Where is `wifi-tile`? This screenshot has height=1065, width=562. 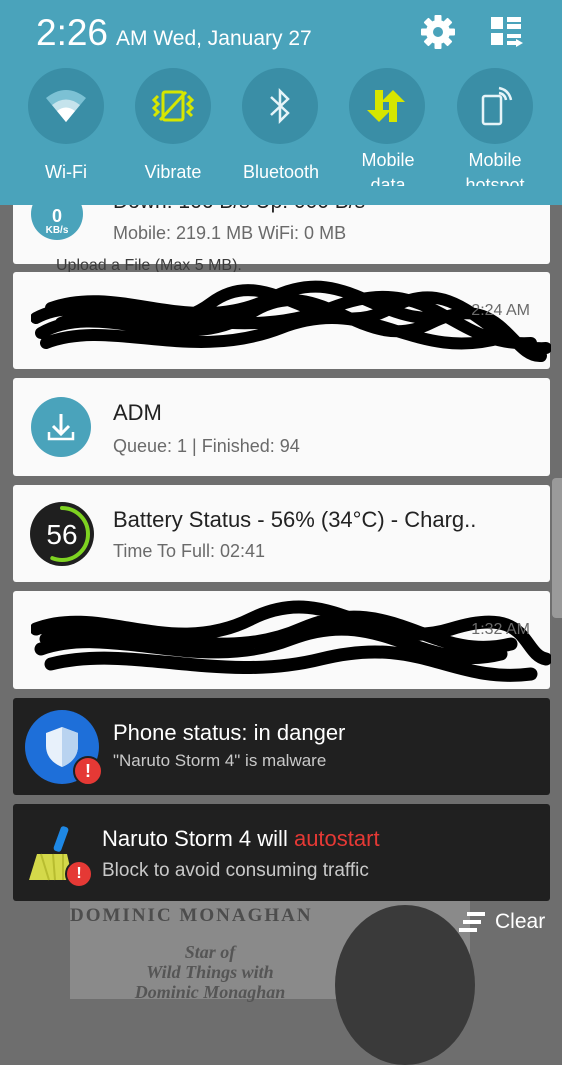 wifi-tile is located at coordinates (66, 106).